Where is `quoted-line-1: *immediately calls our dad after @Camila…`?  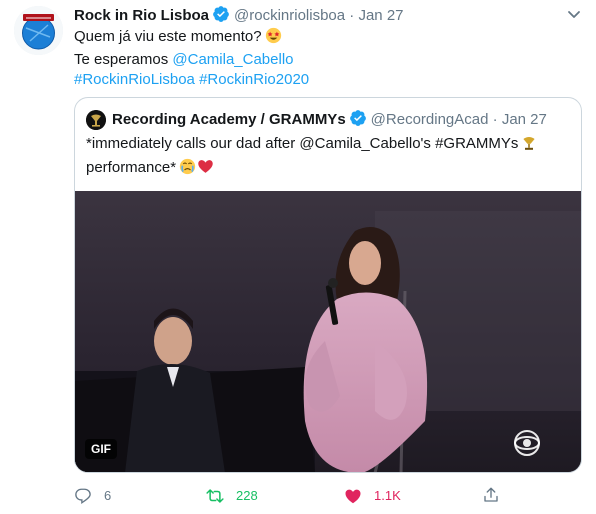
quoted-line-1: *immediately calls our dad after @Camila… is located at coordinates (311, 145).